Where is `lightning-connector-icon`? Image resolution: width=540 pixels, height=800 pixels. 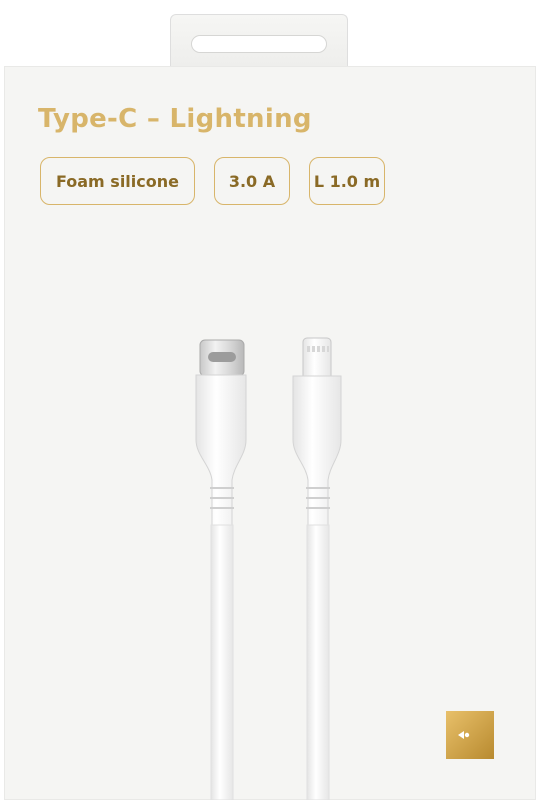 lightning-connector-icon is located at coordinates (317, 568).